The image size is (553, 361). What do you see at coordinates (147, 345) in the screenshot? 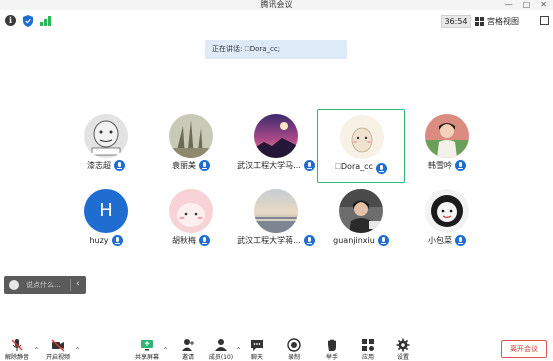
I see `share-screen-icon` at bounding box center [147, 345].